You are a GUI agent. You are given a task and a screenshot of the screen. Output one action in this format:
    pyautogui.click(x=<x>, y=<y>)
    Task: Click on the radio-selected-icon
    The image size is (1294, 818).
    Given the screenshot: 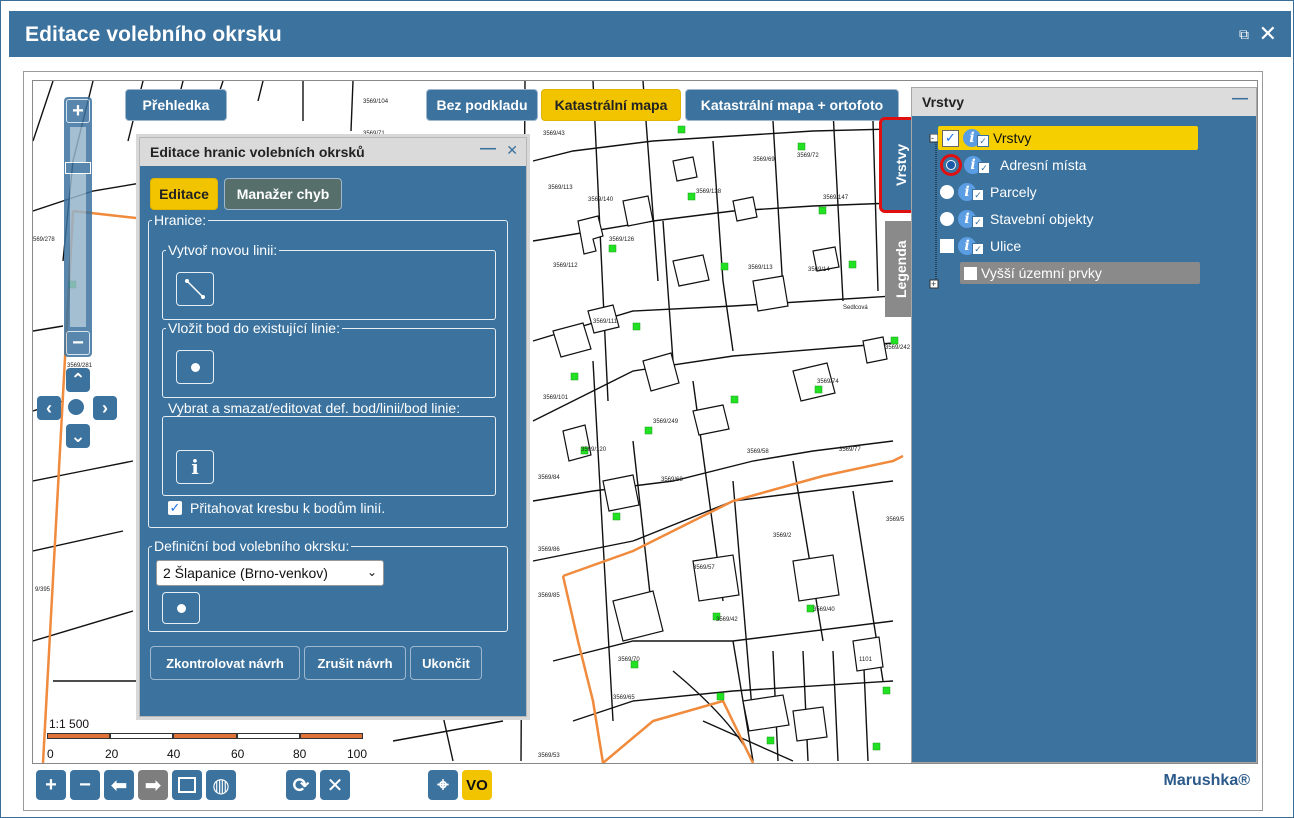 What is the action you would take?
    pyautogui.click(x=951, y=165)
    